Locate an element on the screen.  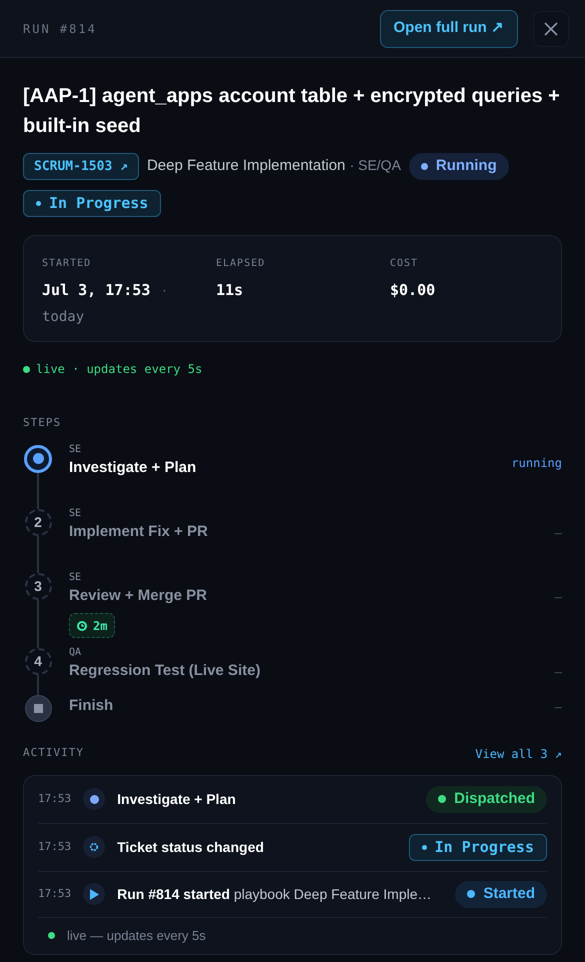
status-badge: Running is located at coordinates (458, 166).